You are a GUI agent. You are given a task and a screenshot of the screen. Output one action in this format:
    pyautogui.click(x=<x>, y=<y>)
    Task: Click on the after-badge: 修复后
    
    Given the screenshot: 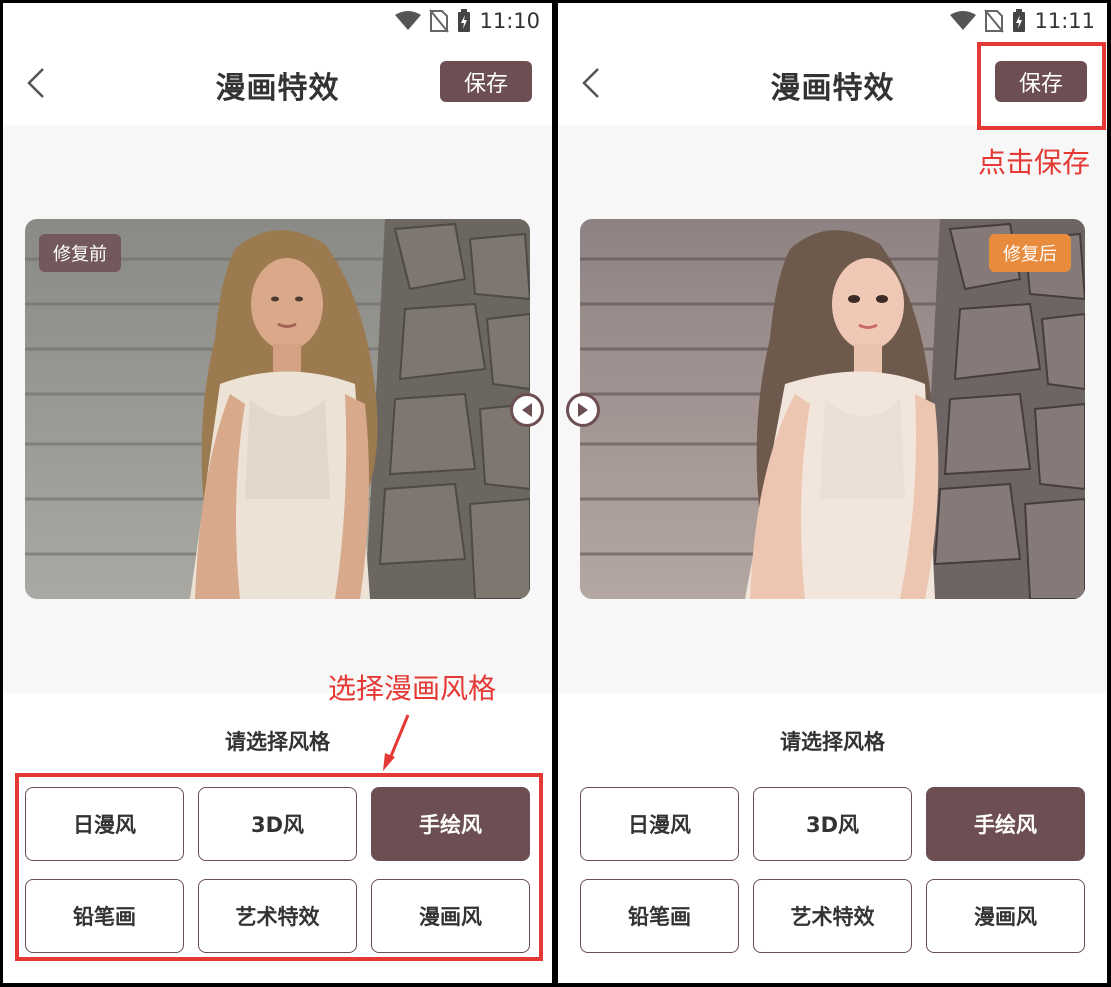 What is the action you would take?
    pyautogui.click(x=1030, y=253)
    